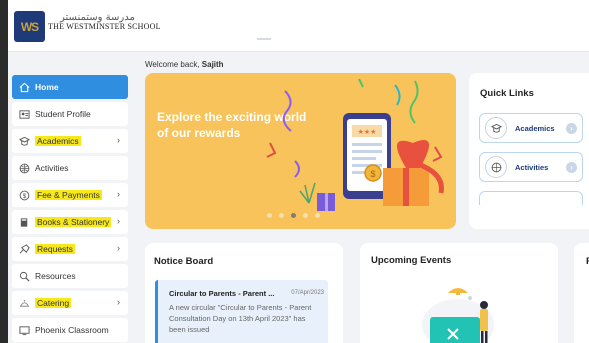  Describe the element at coordinates (47, 87) in the screenshot. I see `sidebar-item-label: Home` at that location.